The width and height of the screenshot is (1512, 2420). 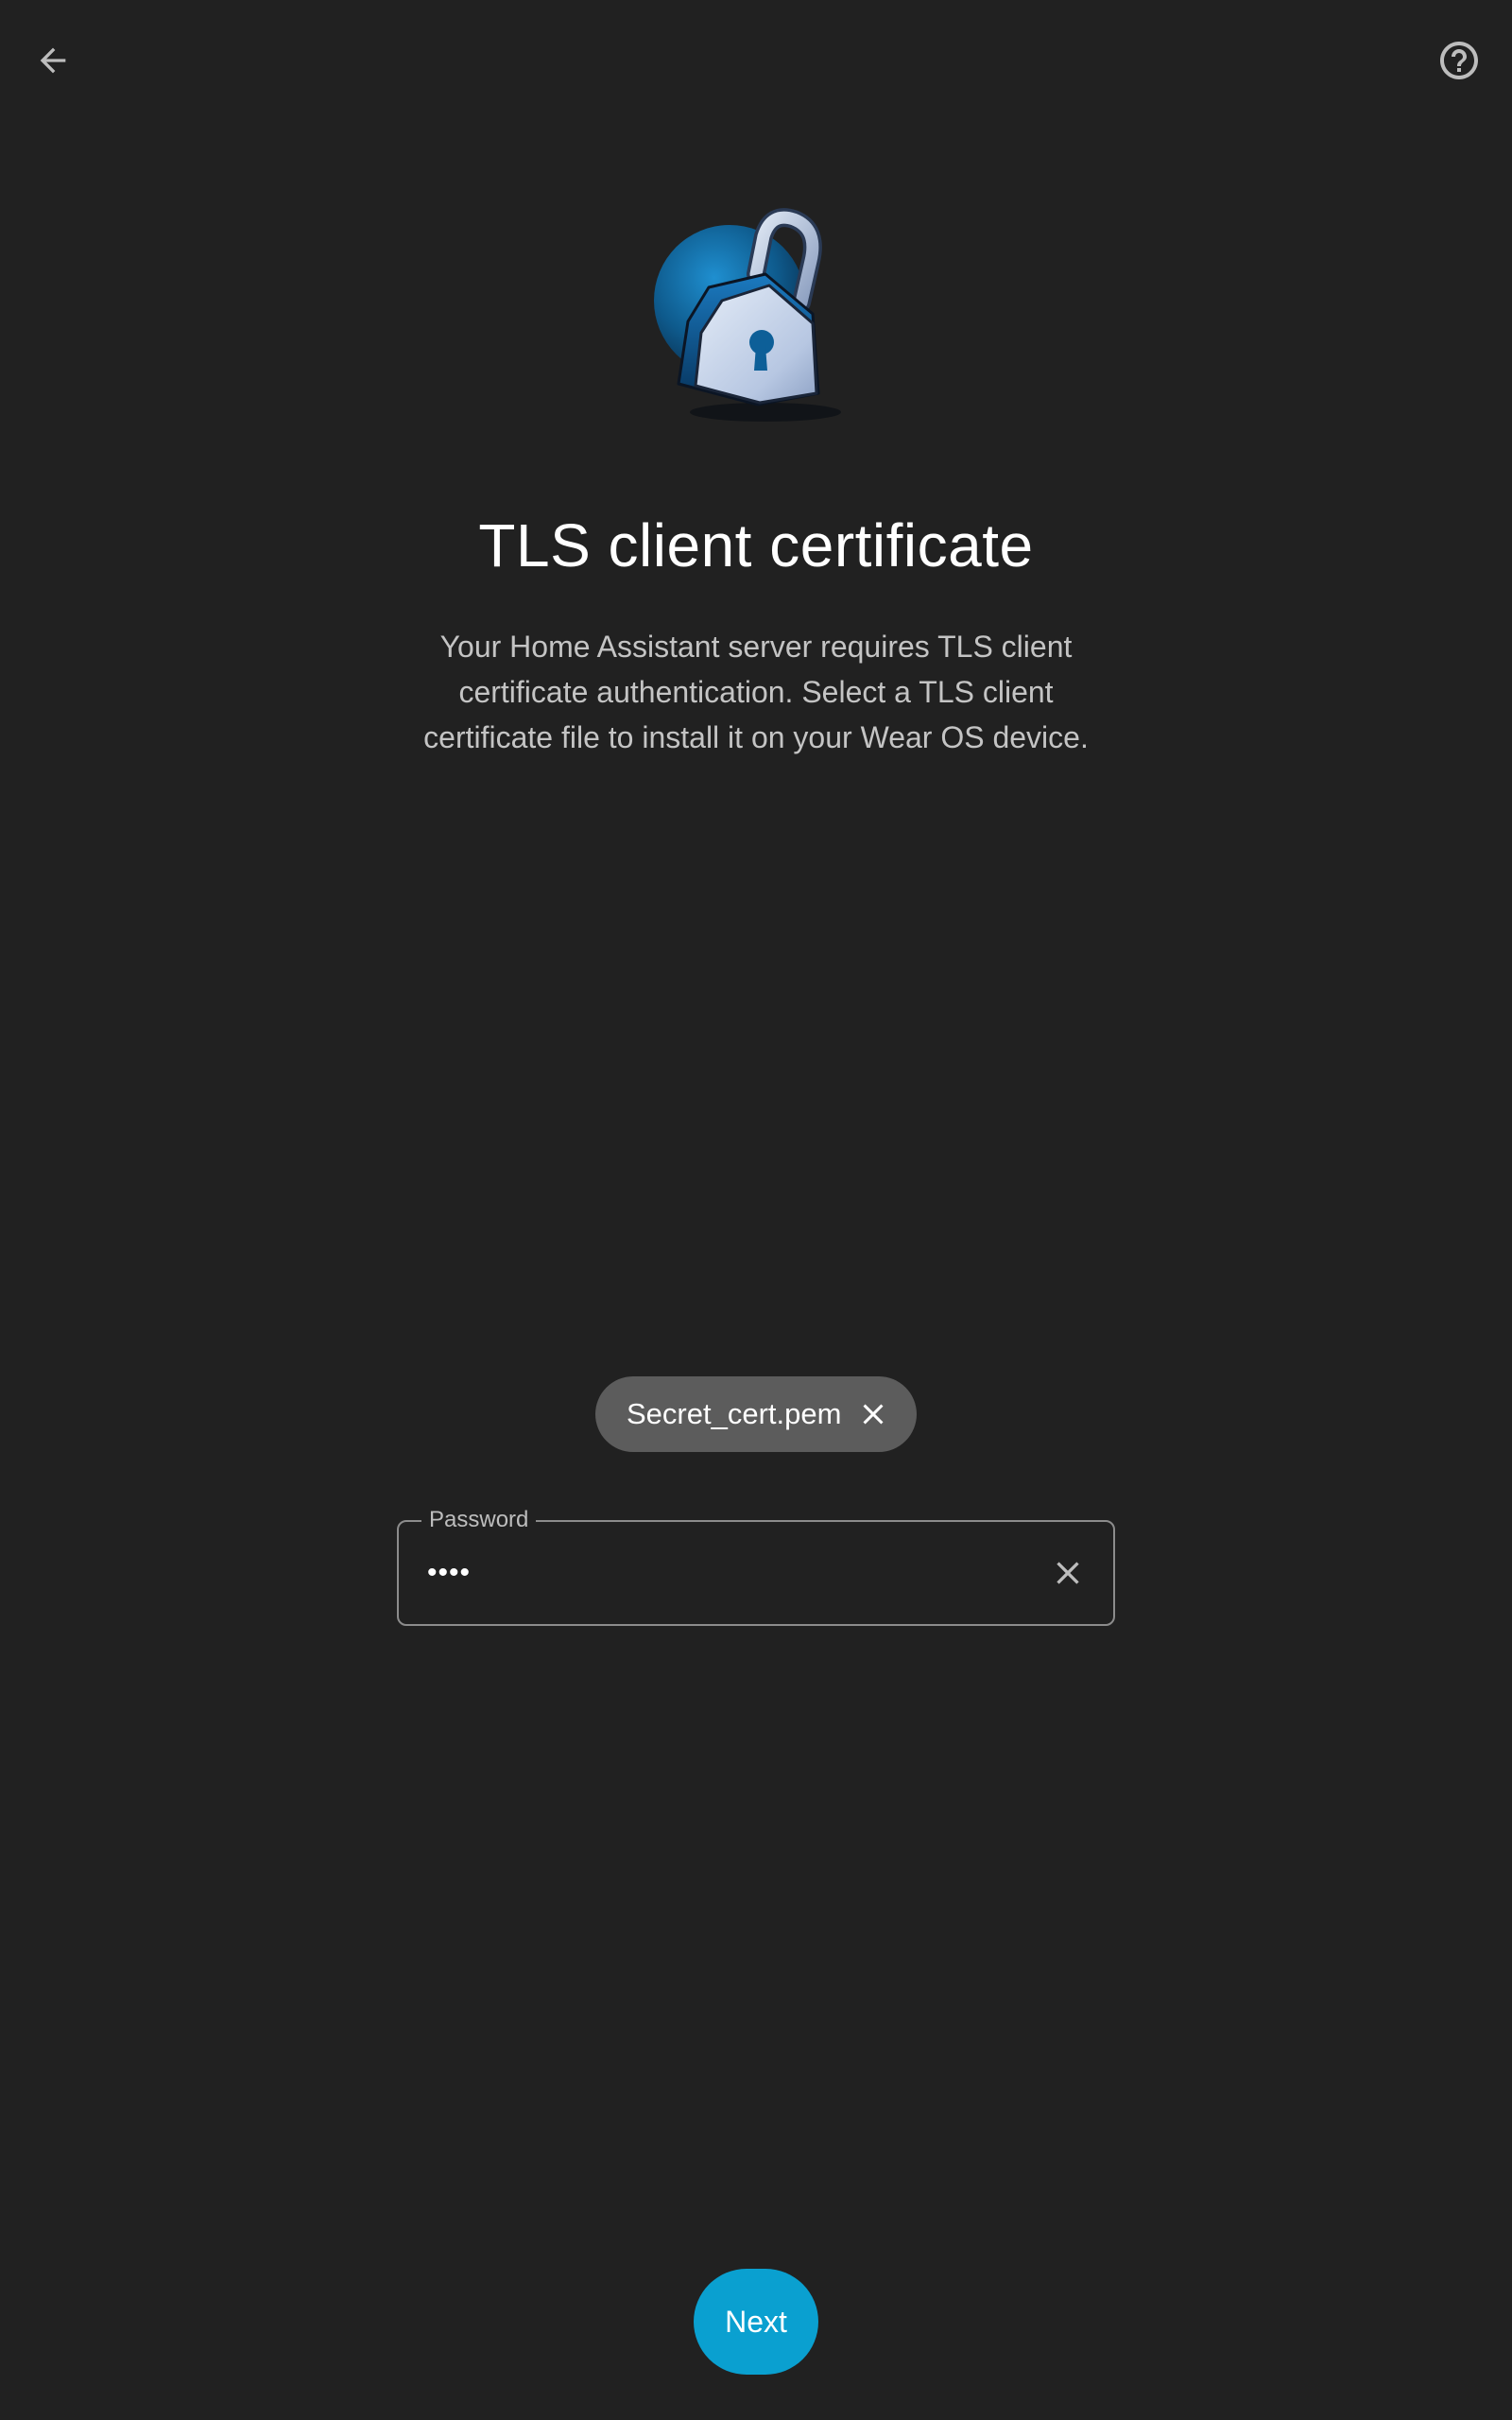 I want to click on certificate-file-chip: Secret_cert.pem, so click(x=756, y=1414).